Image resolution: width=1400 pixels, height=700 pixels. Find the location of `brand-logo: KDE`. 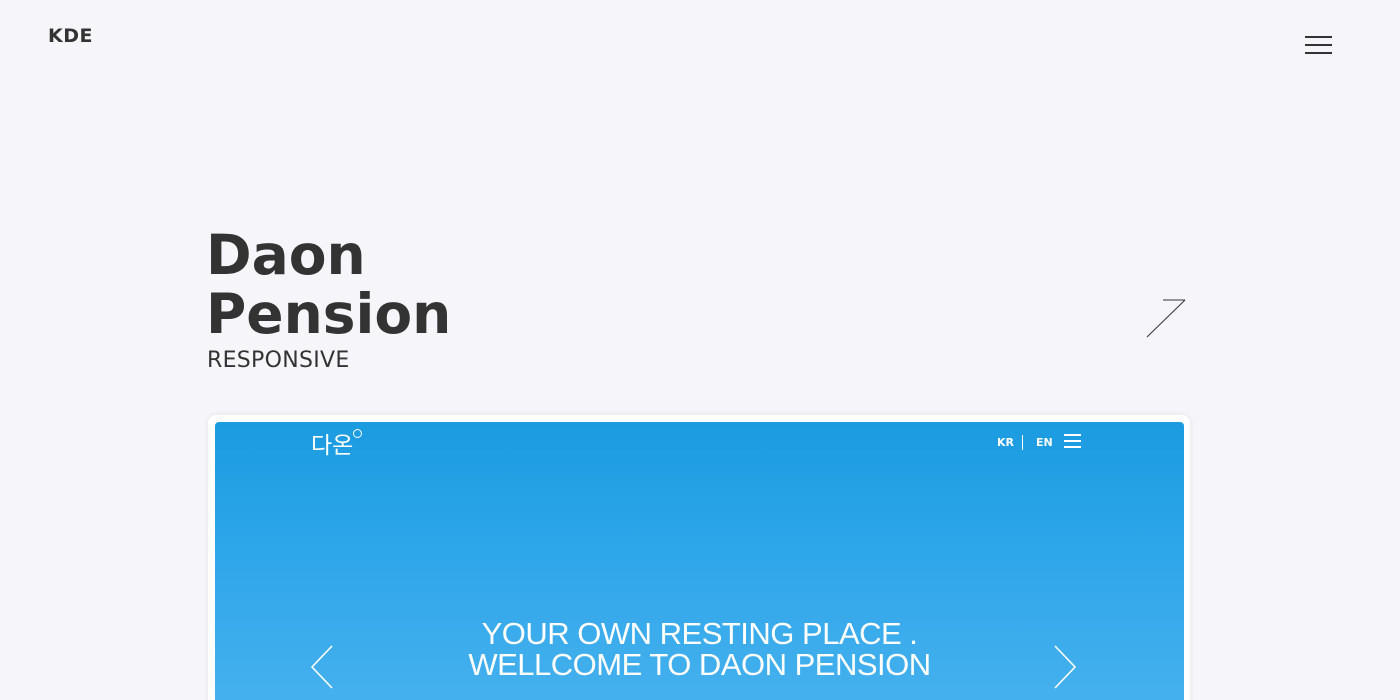

brand-logo: KDE is located at coordinates (70, 36).